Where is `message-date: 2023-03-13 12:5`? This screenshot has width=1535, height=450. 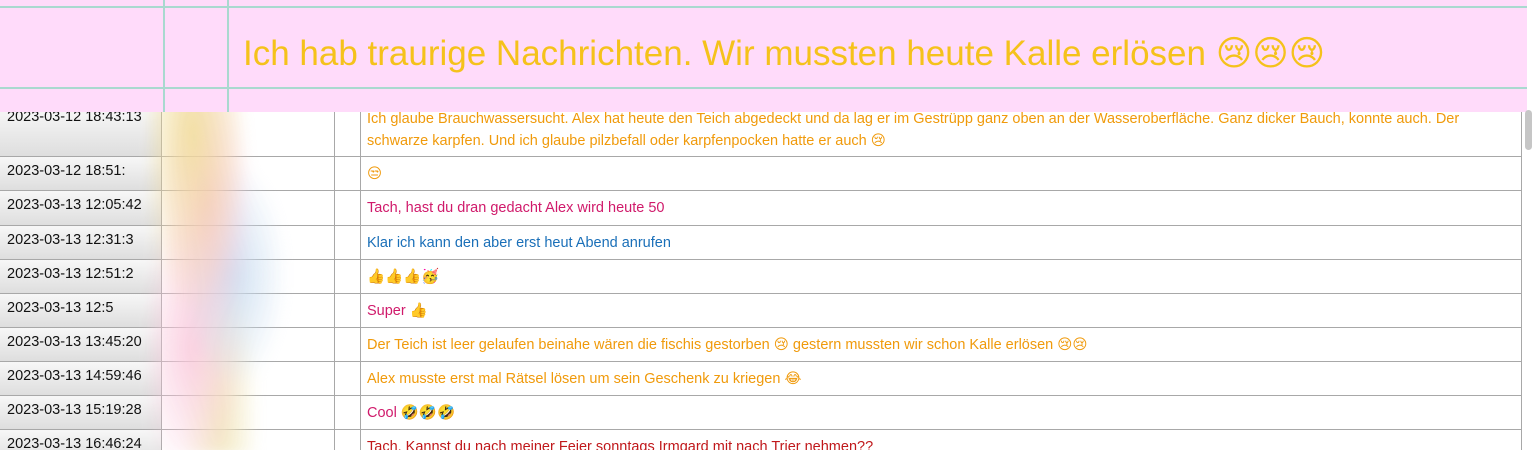 message-date: 2023-03-13 12:5 is located at coordinates (81, 310).